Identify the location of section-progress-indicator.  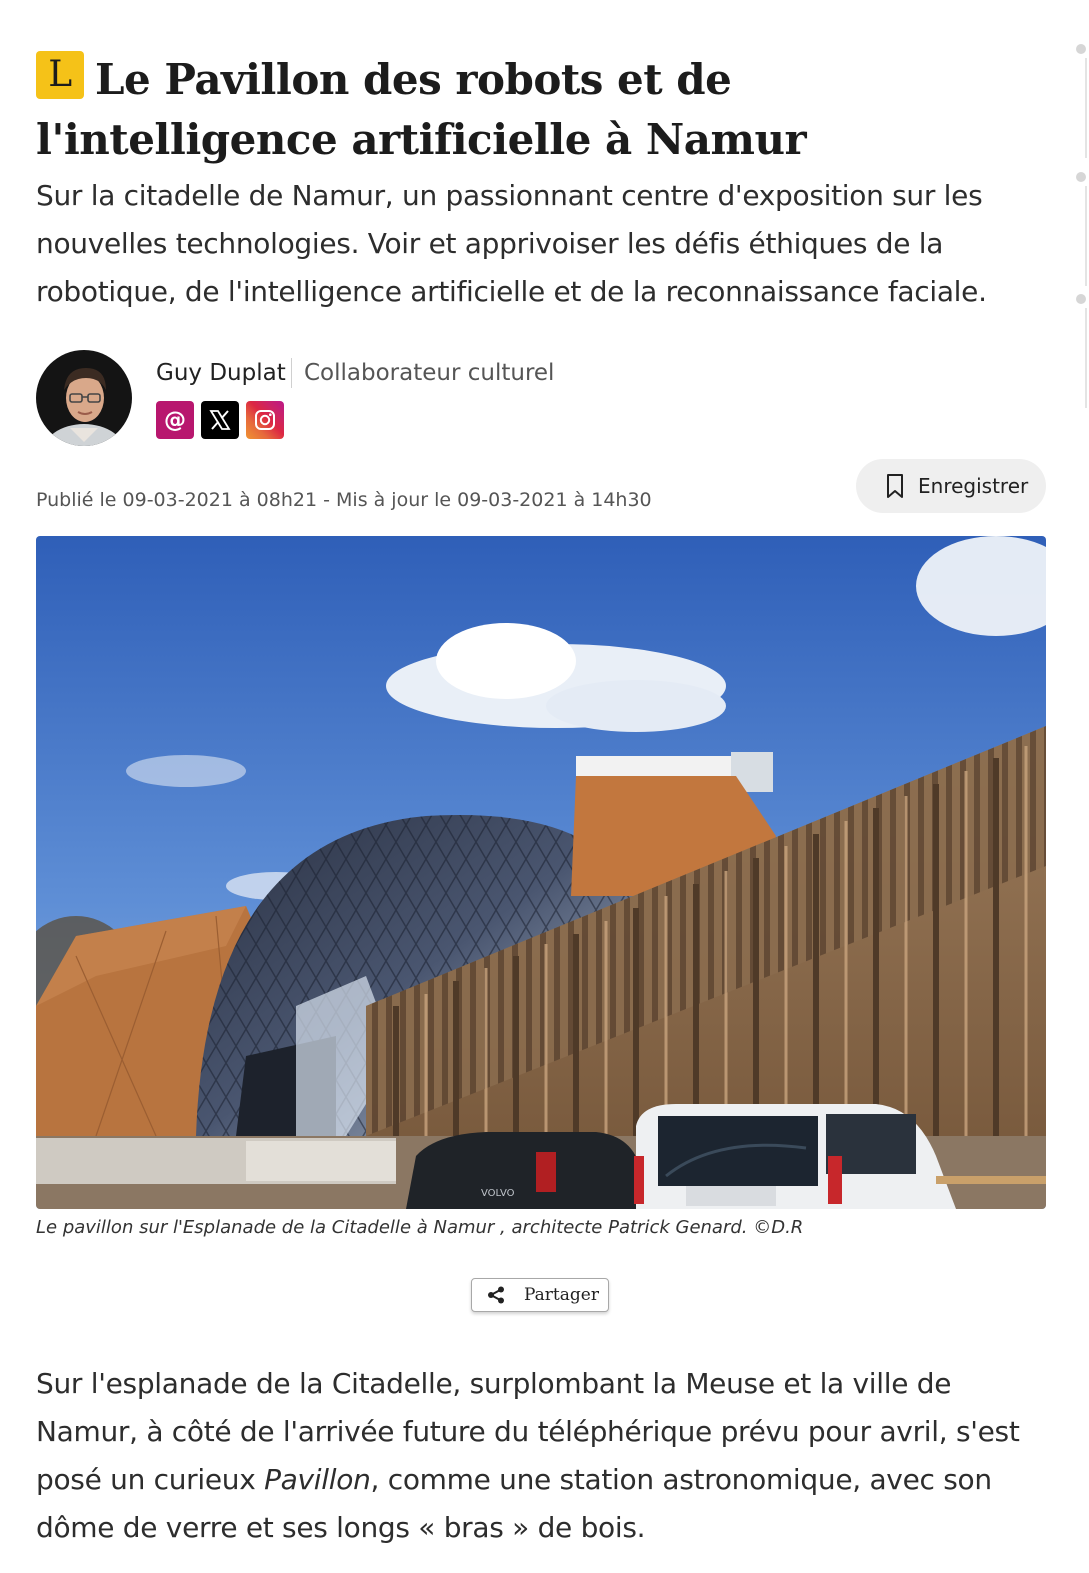
(1082, 234).